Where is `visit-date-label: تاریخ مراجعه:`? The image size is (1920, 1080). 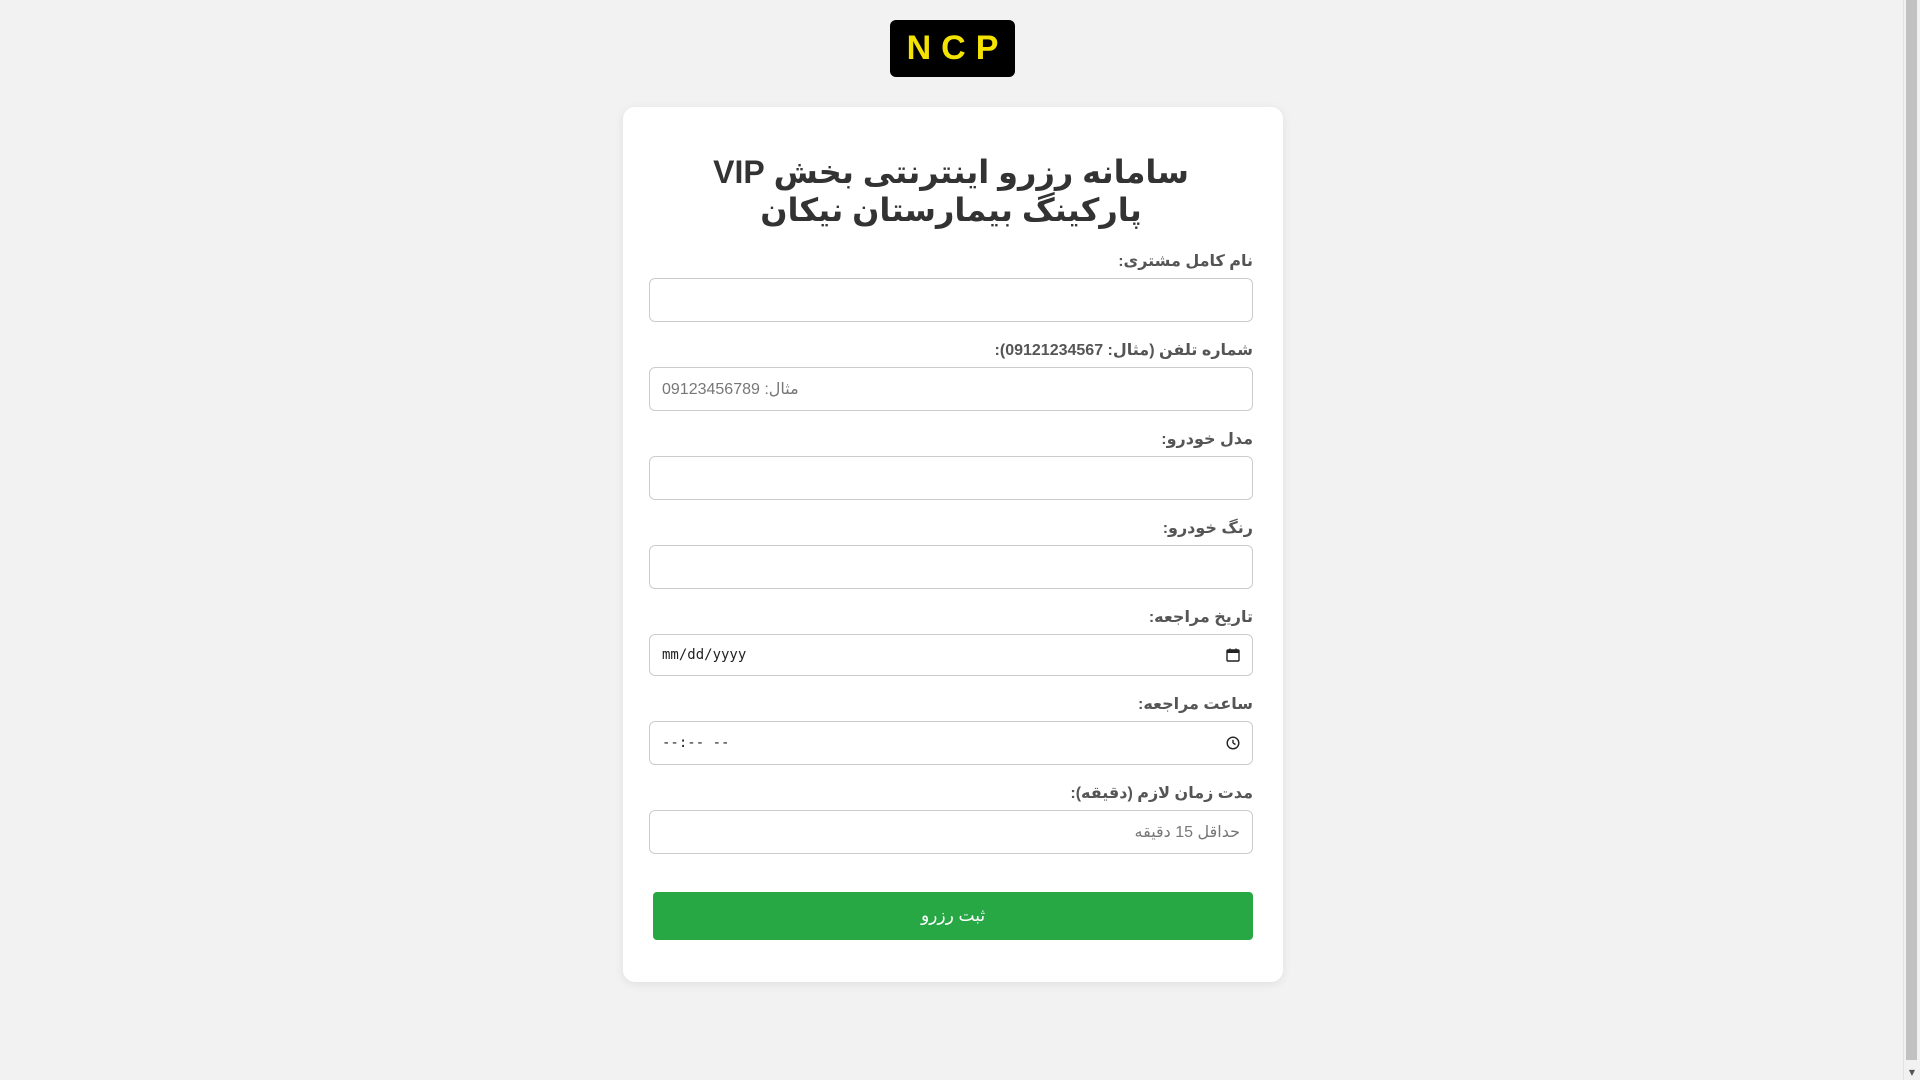 visit-date-label: تاریخ مراجعه: is located at coordinates (1200, 617).